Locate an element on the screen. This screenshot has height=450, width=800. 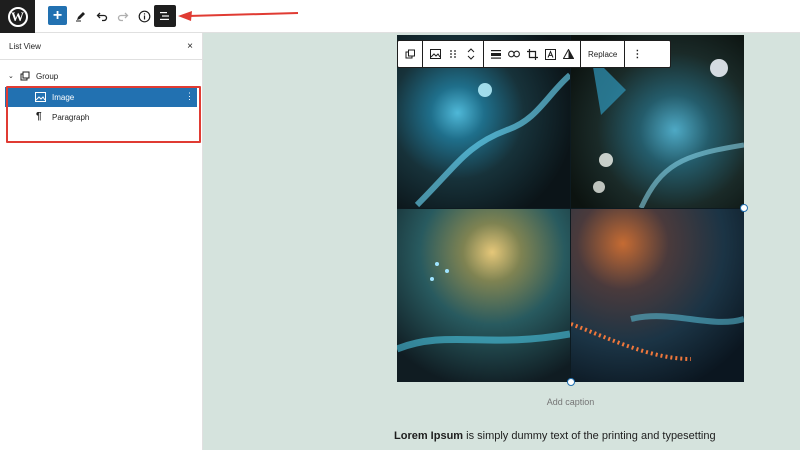
drag-handle-icon is located at coordinates (453, 54).